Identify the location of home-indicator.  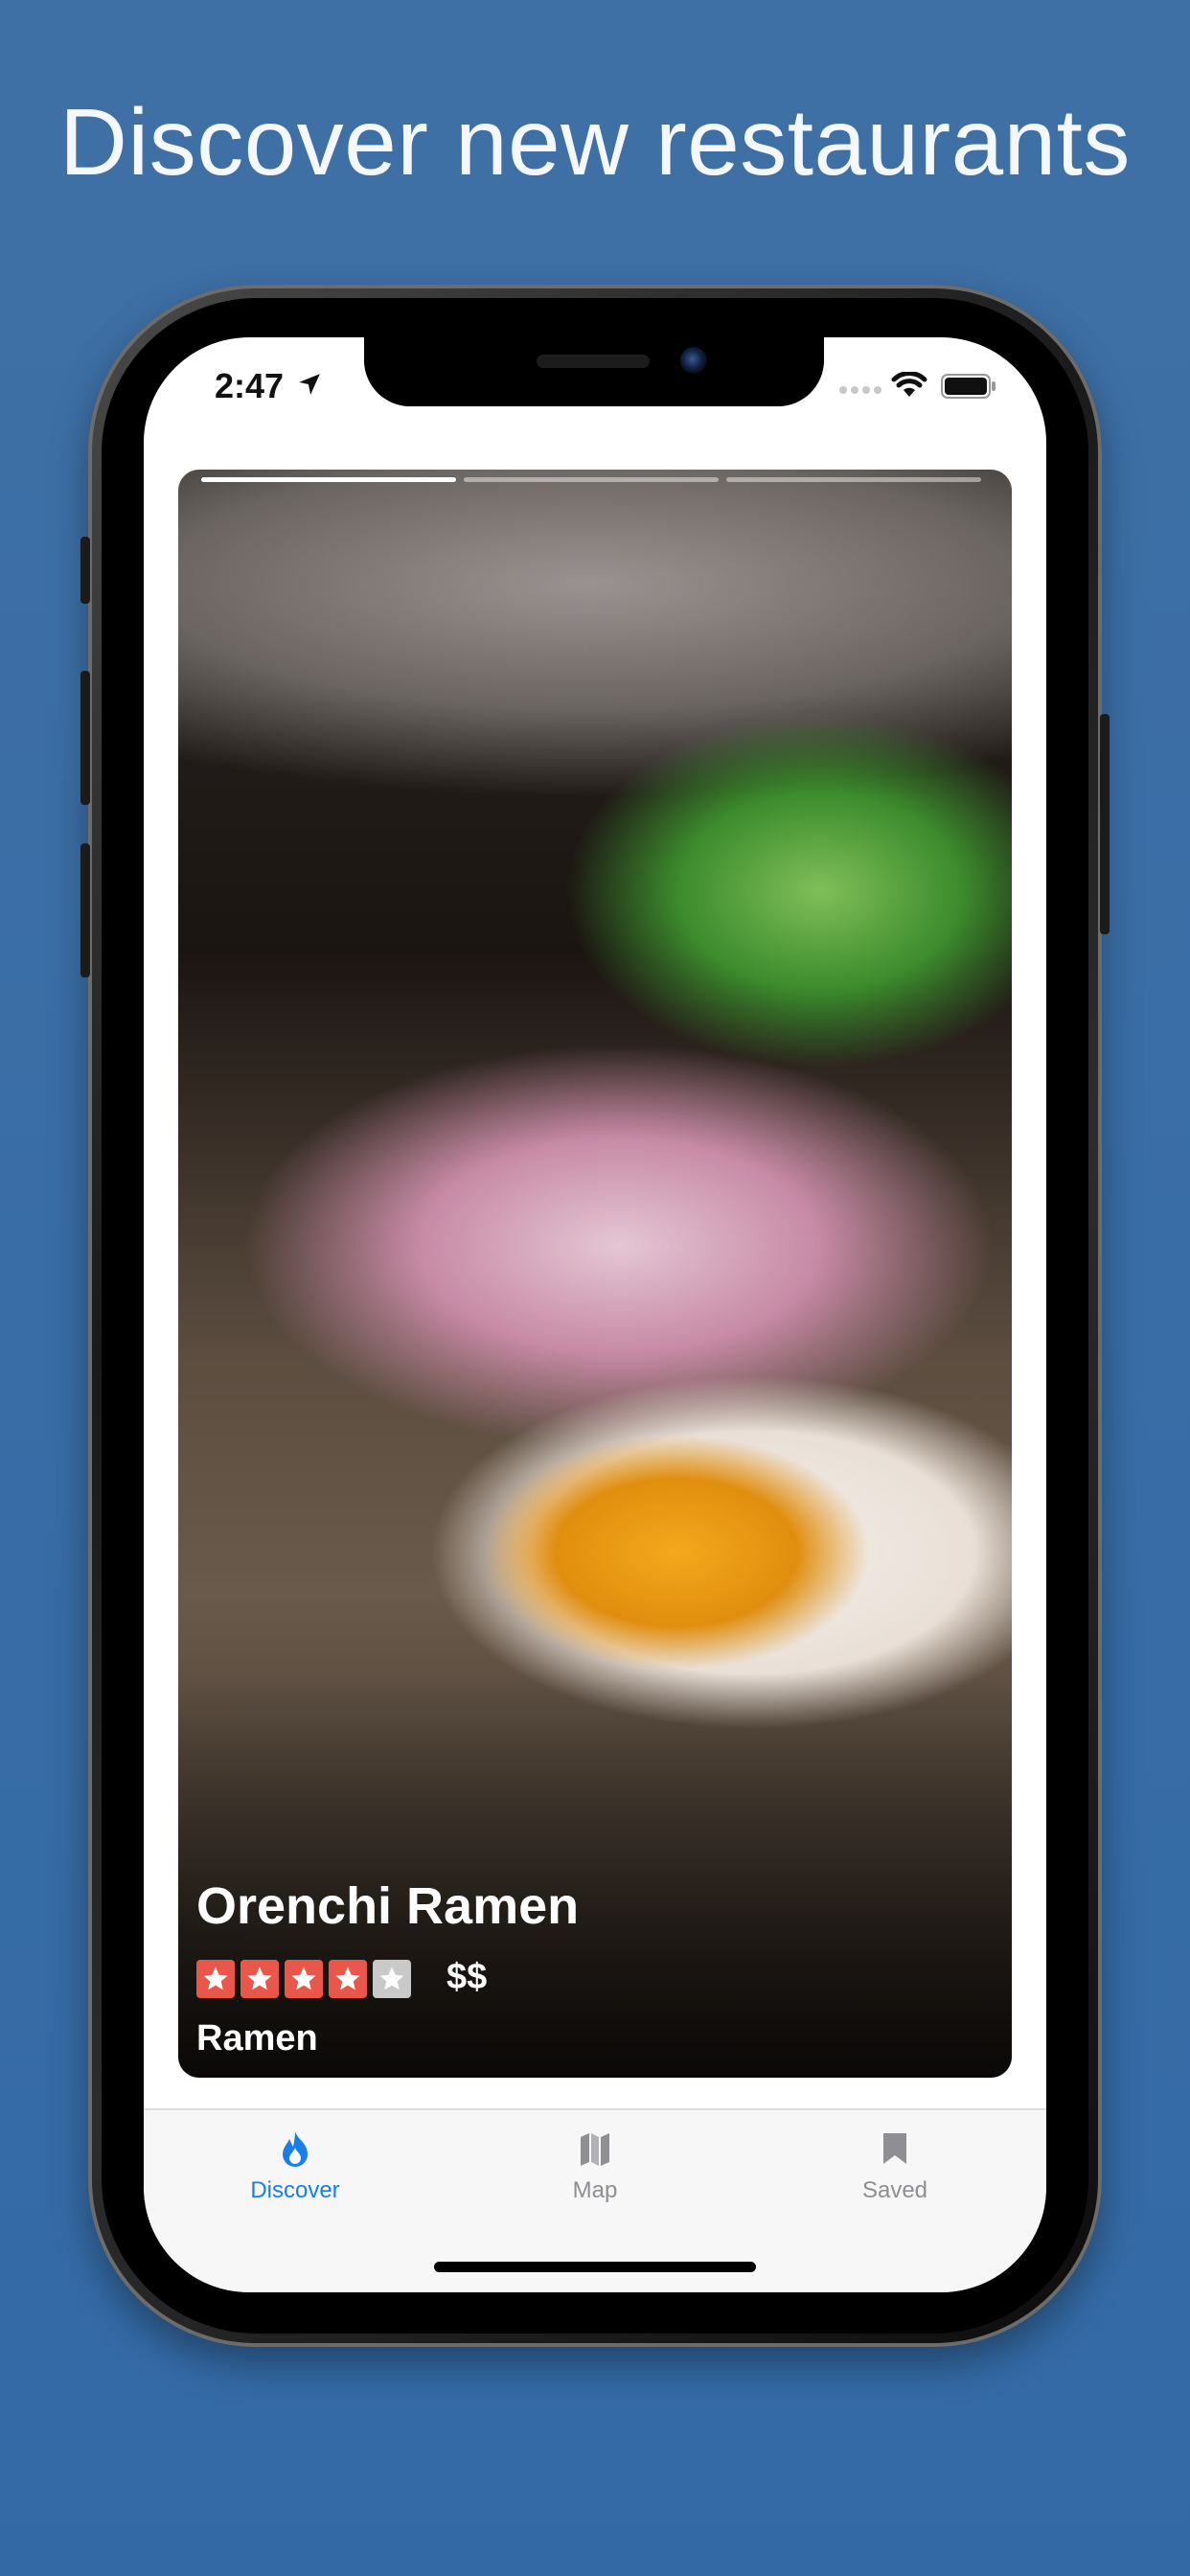
(595, 2267).